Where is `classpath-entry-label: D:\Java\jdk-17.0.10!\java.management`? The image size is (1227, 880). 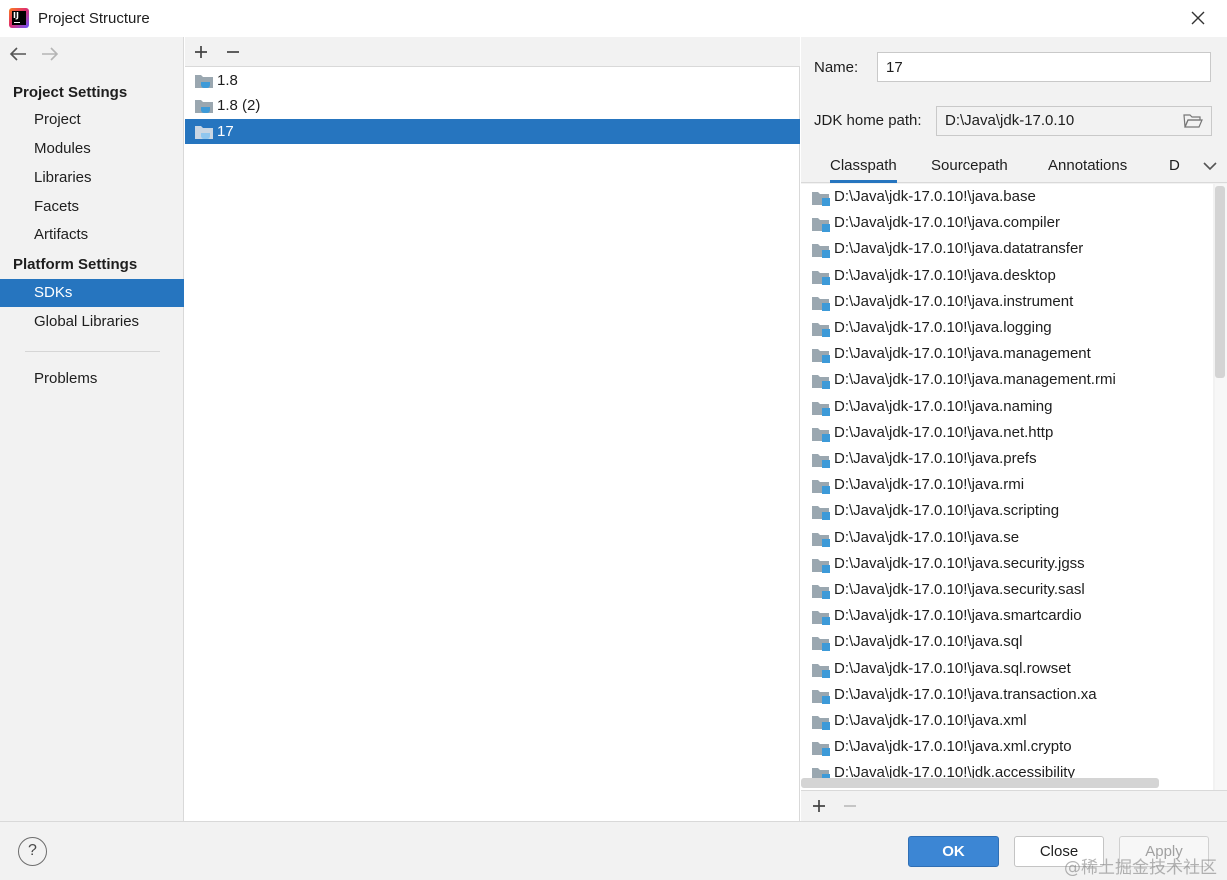 classpath-entry-label: D:\Java\jdk-17.0.10!\java.management is located at coordinates (962, 354).